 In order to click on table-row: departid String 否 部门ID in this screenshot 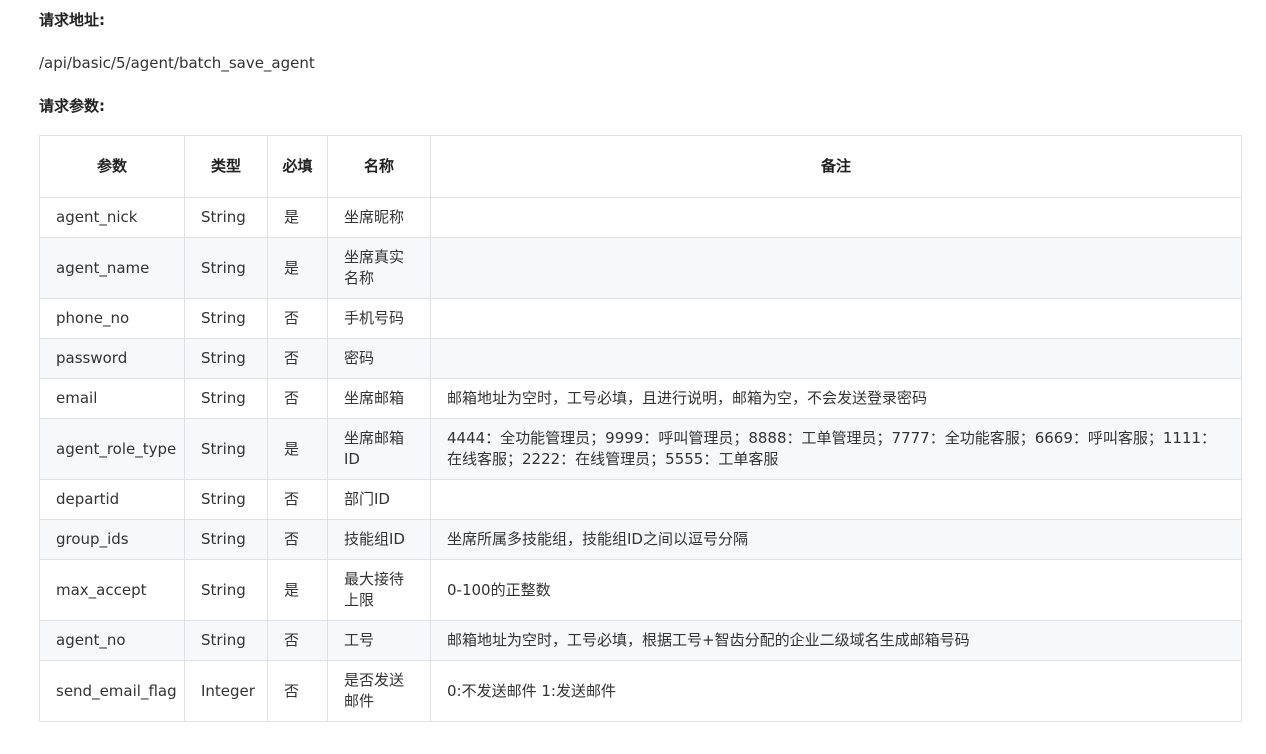, I will do `click(640, 499)`.